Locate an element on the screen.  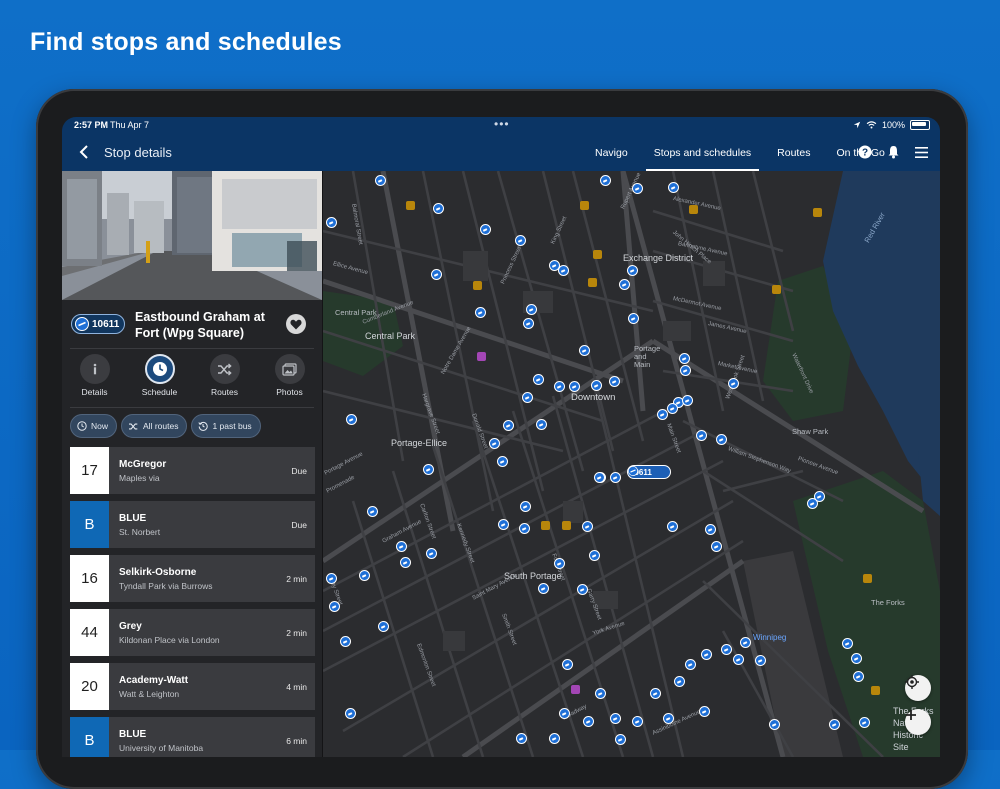
photos-button: Photos is located at coordinates (290, 380).